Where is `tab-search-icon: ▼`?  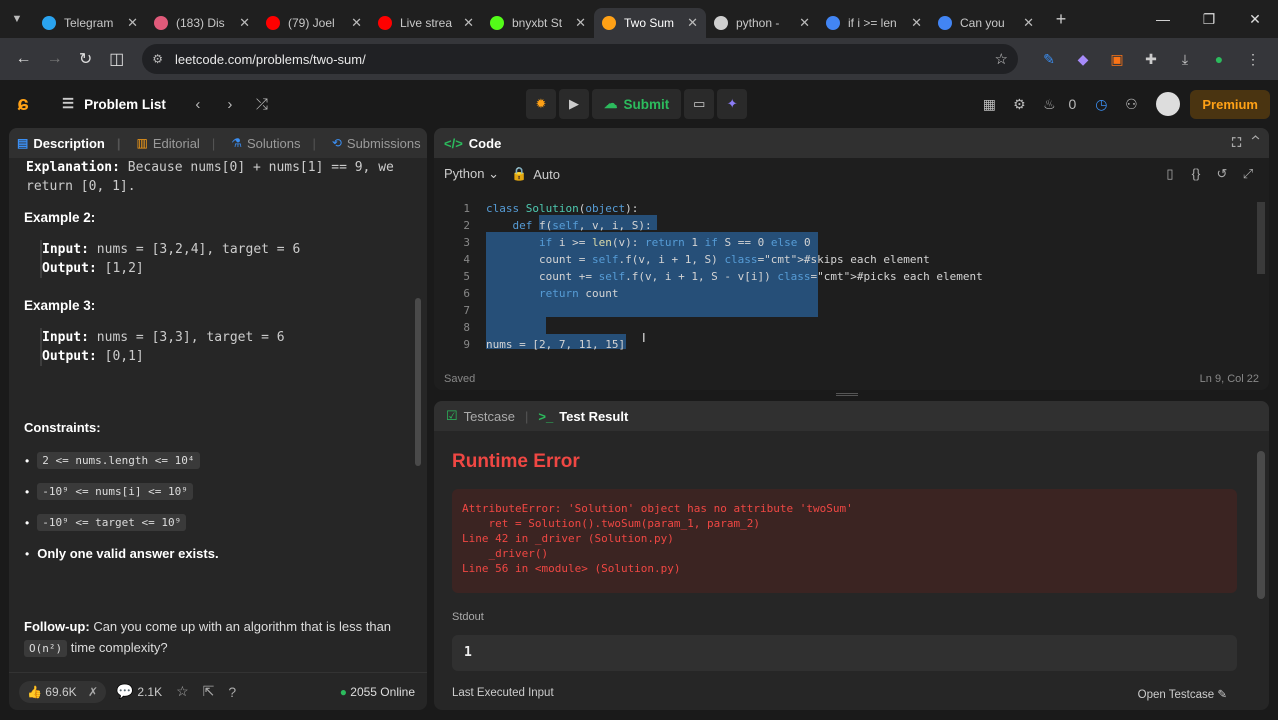
tab-search-icon: ▼ is located at coordinates (17, 19).